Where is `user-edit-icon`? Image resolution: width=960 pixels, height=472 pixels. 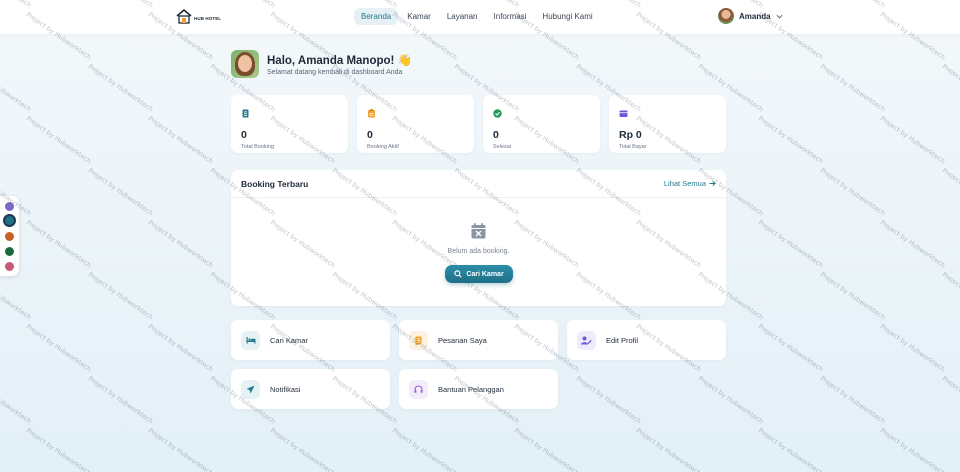 user-edit-icon is located at coordinates (586, 340).